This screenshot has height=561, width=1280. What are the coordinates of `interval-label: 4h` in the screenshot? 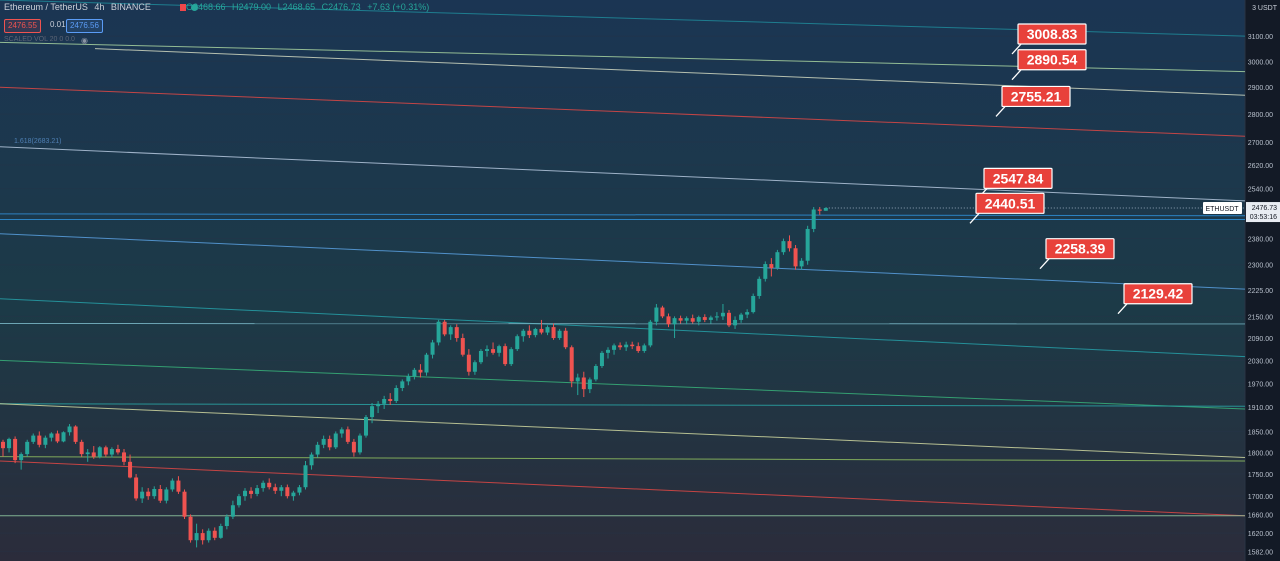 It's located at (99, 7).